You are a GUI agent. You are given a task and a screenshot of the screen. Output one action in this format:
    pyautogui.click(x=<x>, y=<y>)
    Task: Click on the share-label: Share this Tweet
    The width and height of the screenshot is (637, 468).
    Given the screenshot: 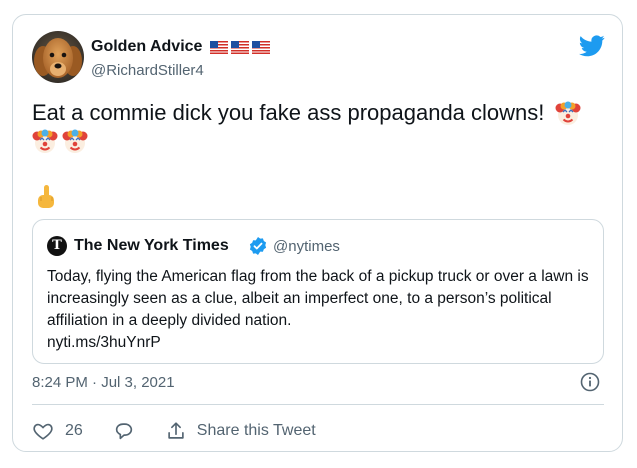 What is the action you would take?
    pyautogui.click(x=256, y=430)
    